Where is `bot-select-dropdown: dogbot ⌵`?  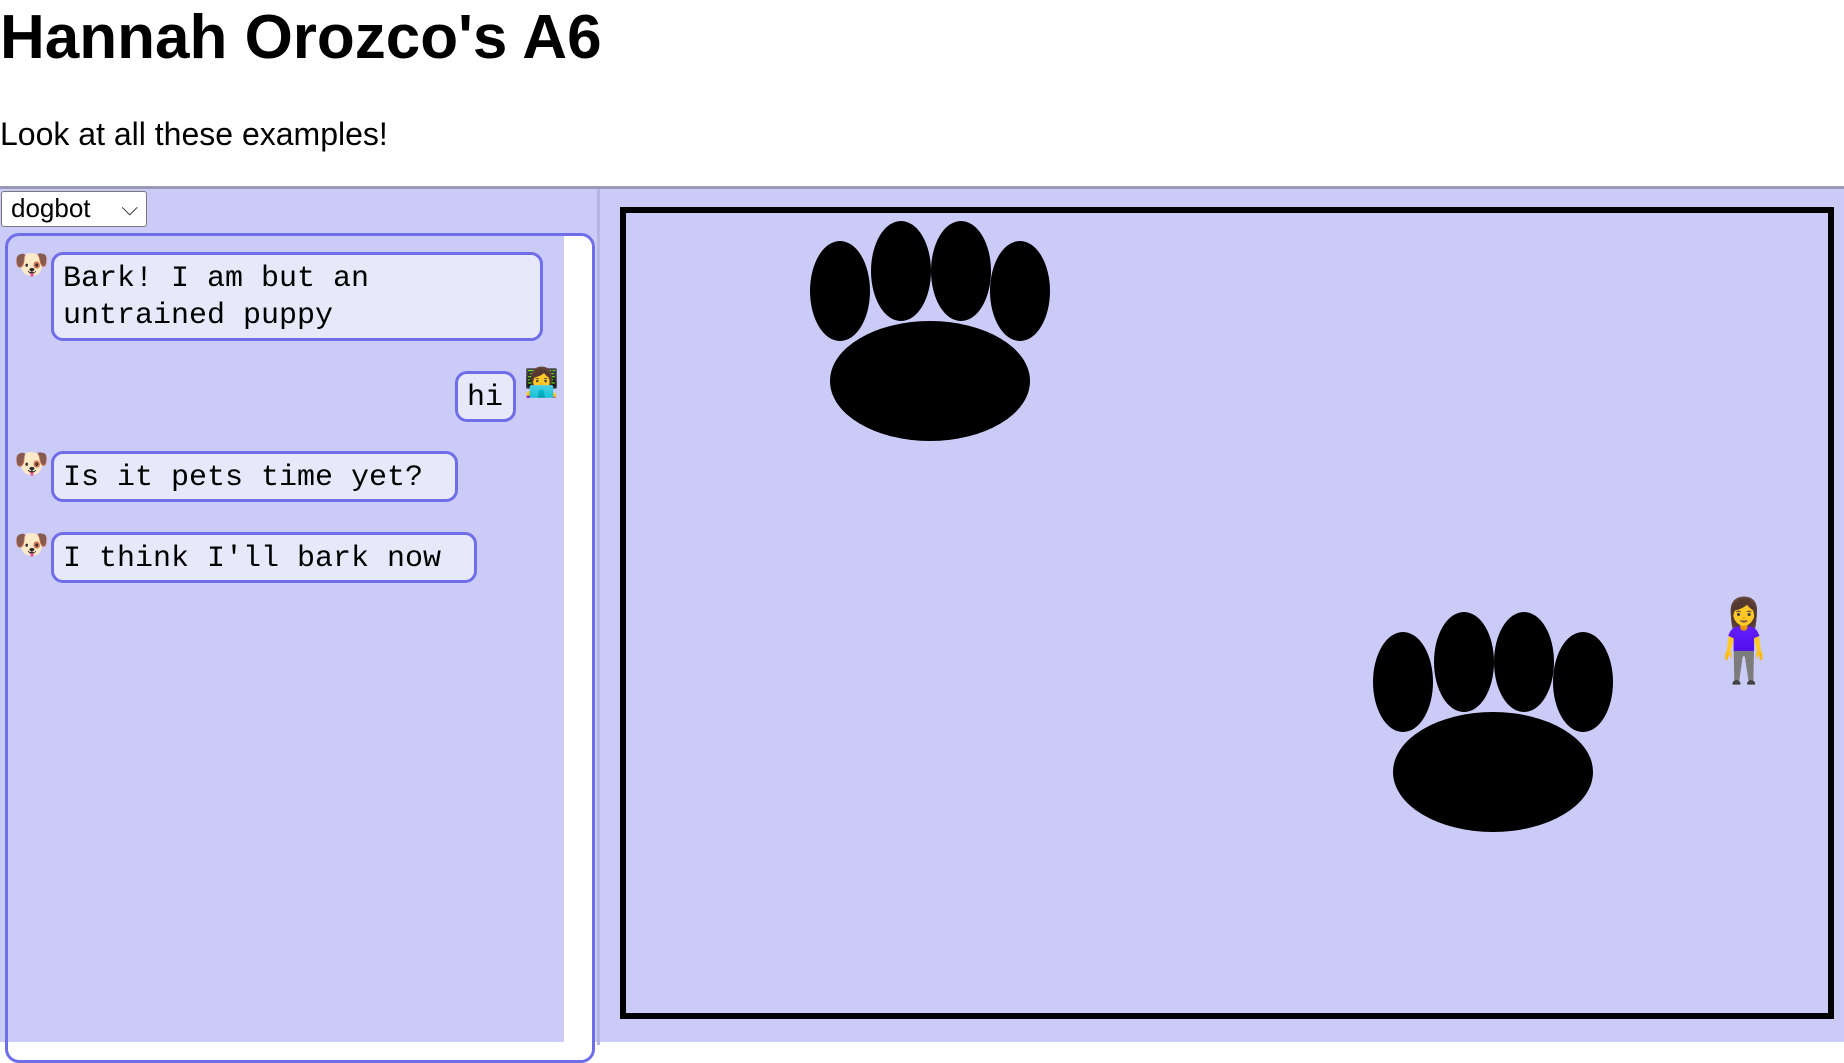 bot-select-dropdown: dogbot ⌵ is located at coordinates (74, 209).